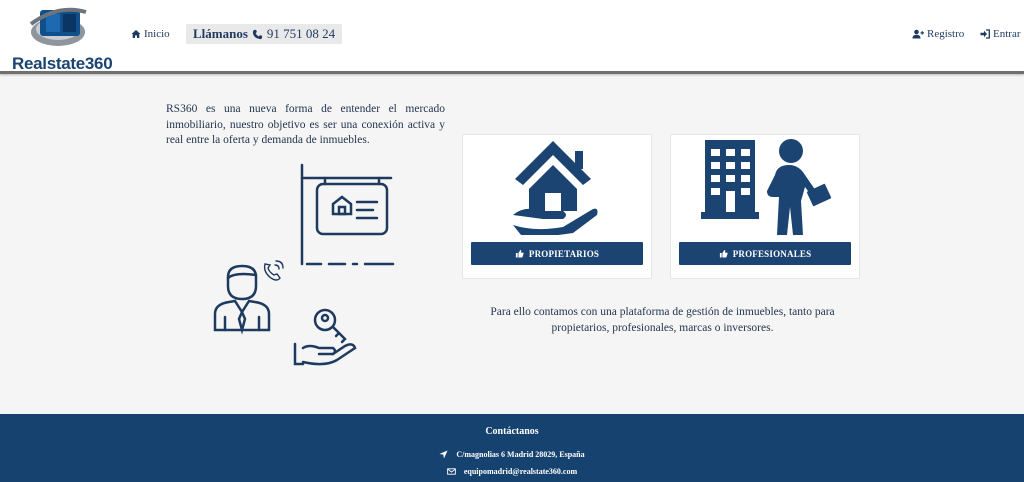 The image size is (1024, 482). What do you see at coordinates (257, 34) in the screenshot?
I see `phone-icon` at bounding box center [257, 34].